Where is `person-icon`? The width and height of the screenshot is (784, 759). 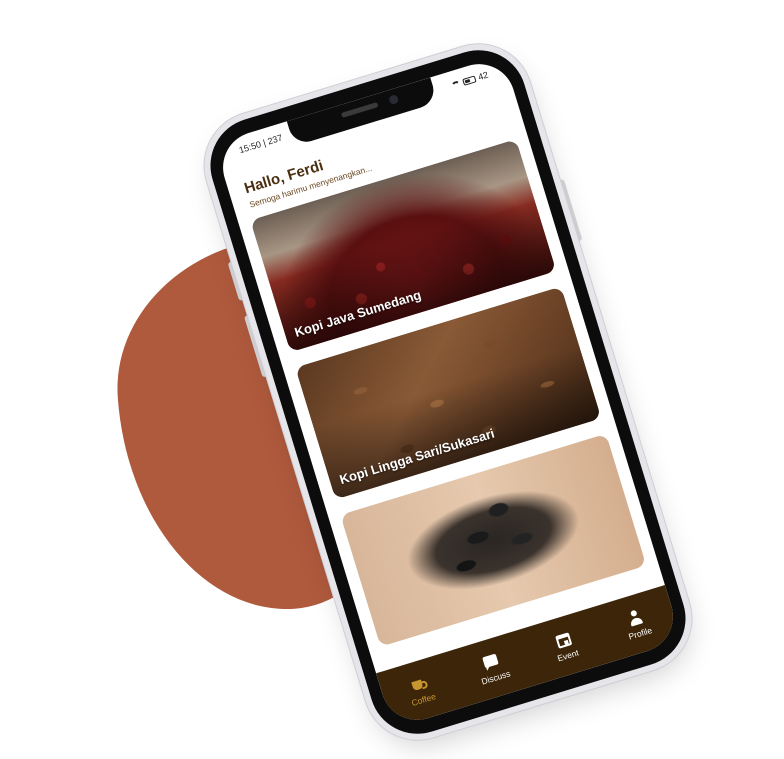
person-icon is located at coordinates (635, 618).